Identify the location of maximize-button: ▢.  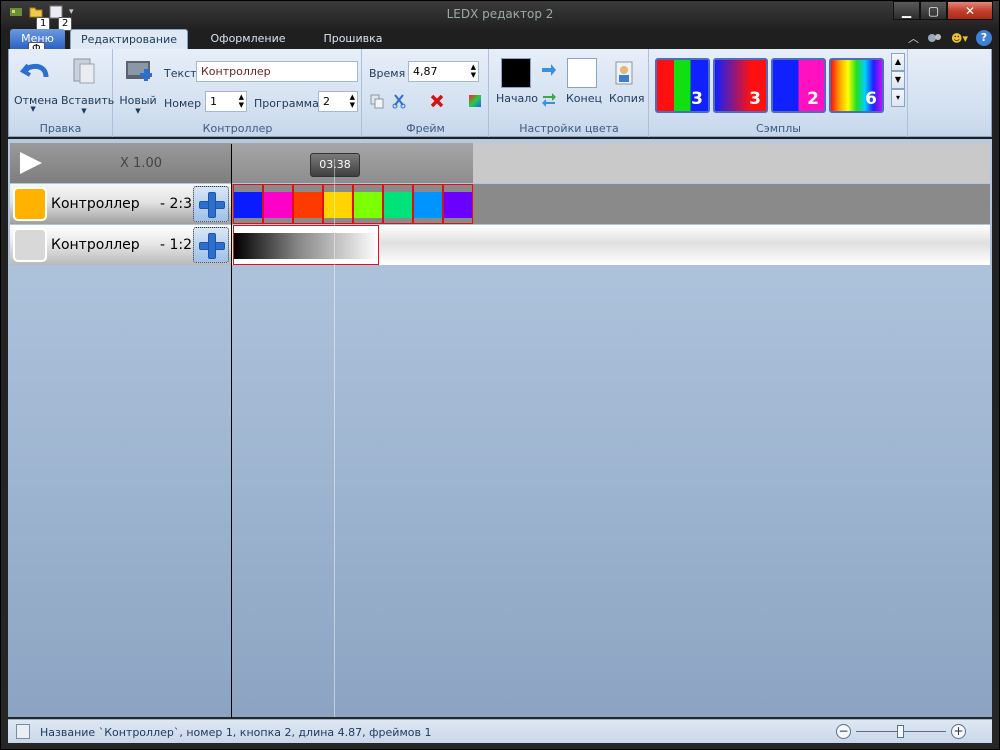
(933, 10).